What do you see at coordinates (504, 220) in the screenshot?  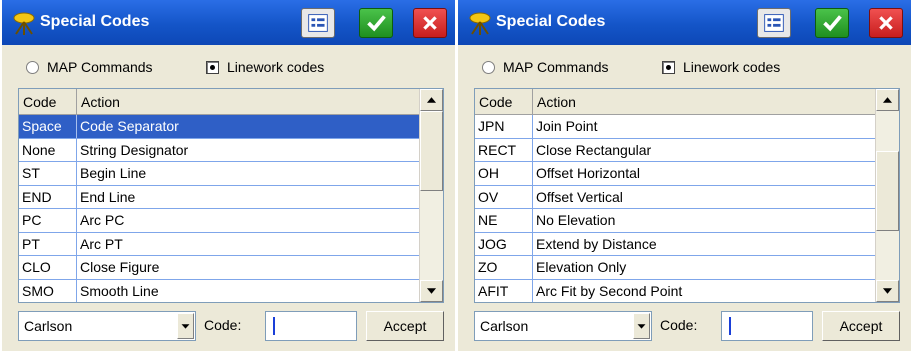 I see `cell-code: NE` at bounding box center [504, 220].